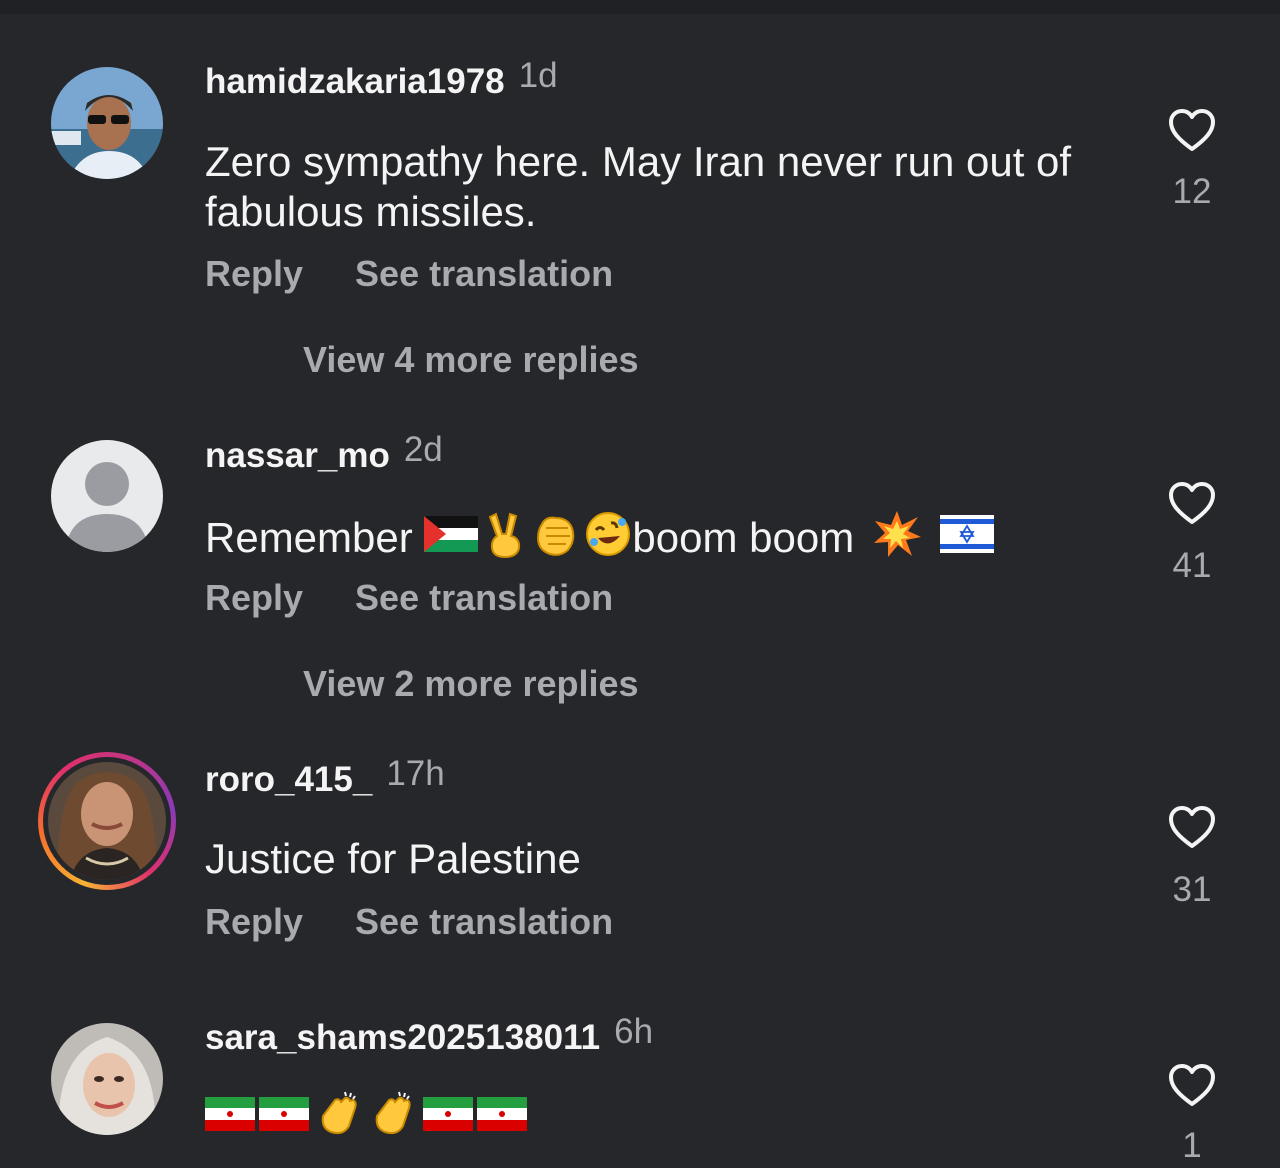 This screenshot has height=1168, width=1280. Describe the element at coordinates (1192, 565) in the screenshot. I see `like-count: 41` at that location.